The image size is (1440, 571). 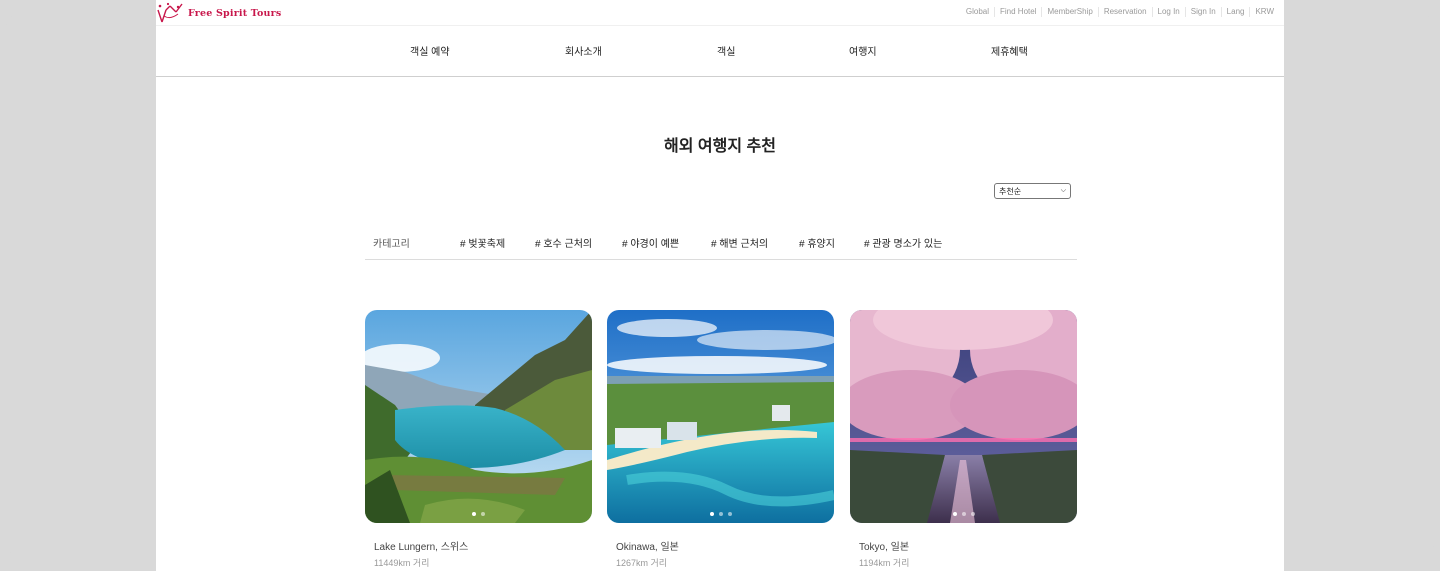 What do you see at coordinates (903, 242) in the screenshot?
I see `filter-tag-attractions: # 관광 명소가 있는` at bounding box center [903, 242].